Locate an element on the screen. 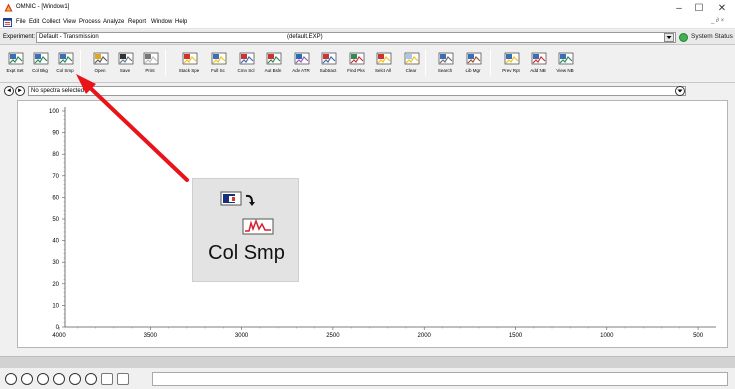 The image size is (735, 389). find-peaks-icon is located at coordinates (357, 58).